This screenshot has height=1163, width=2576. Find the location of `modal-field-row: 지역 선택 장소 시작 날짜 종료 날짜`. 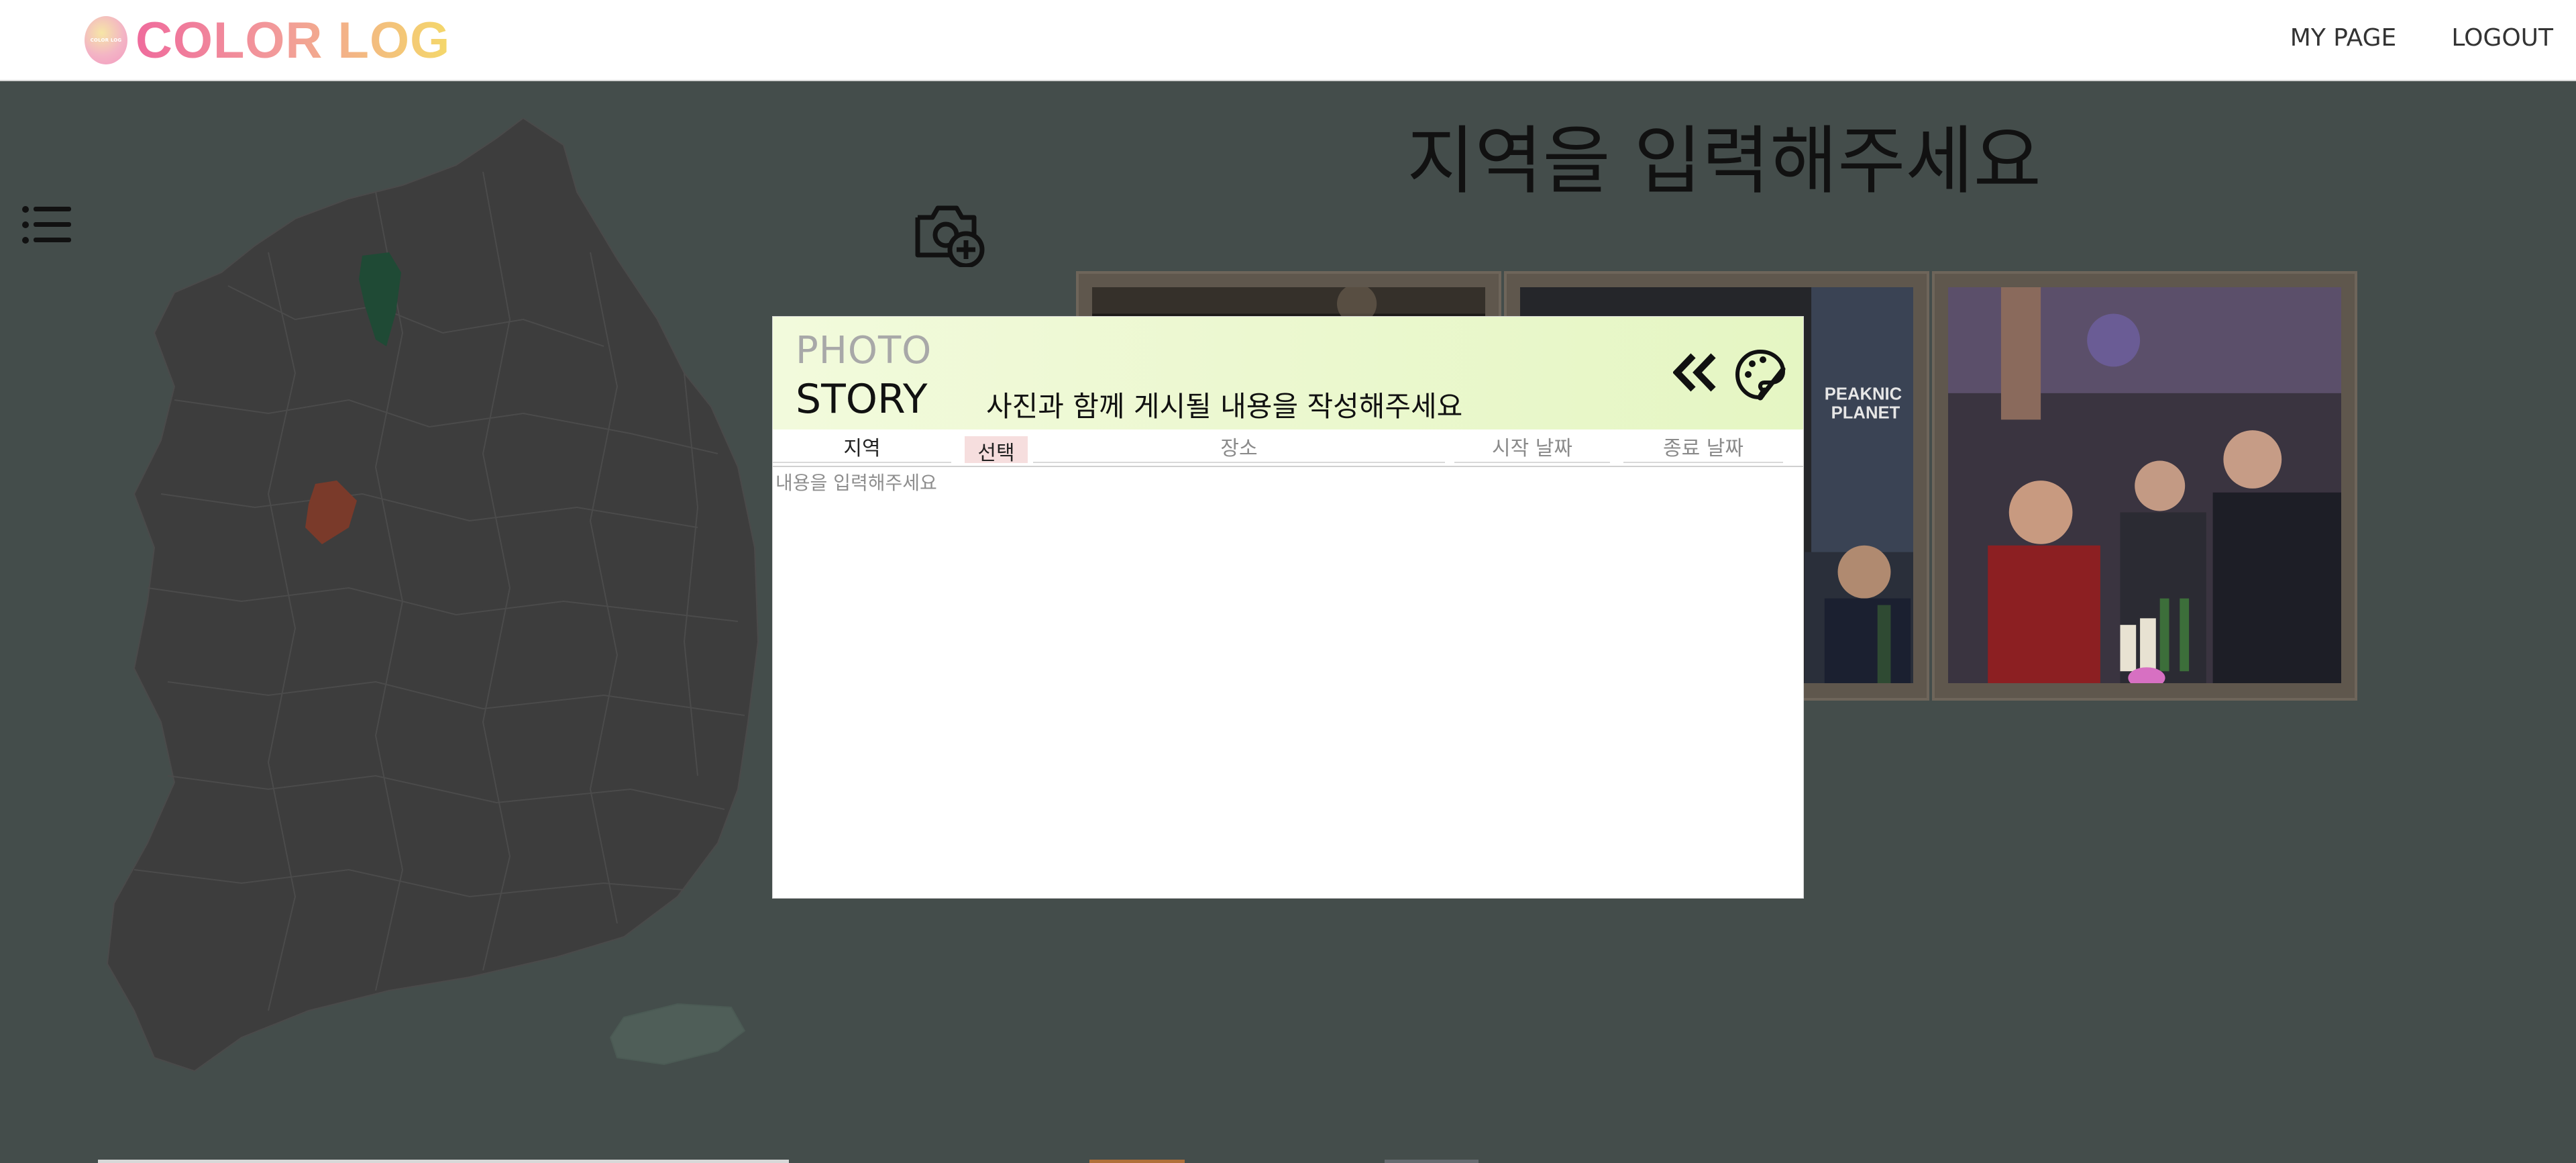

modal-field-row: 지역 선택 장소 시작 날짜 종료 날짜 is located at coordinates (1288, 450).